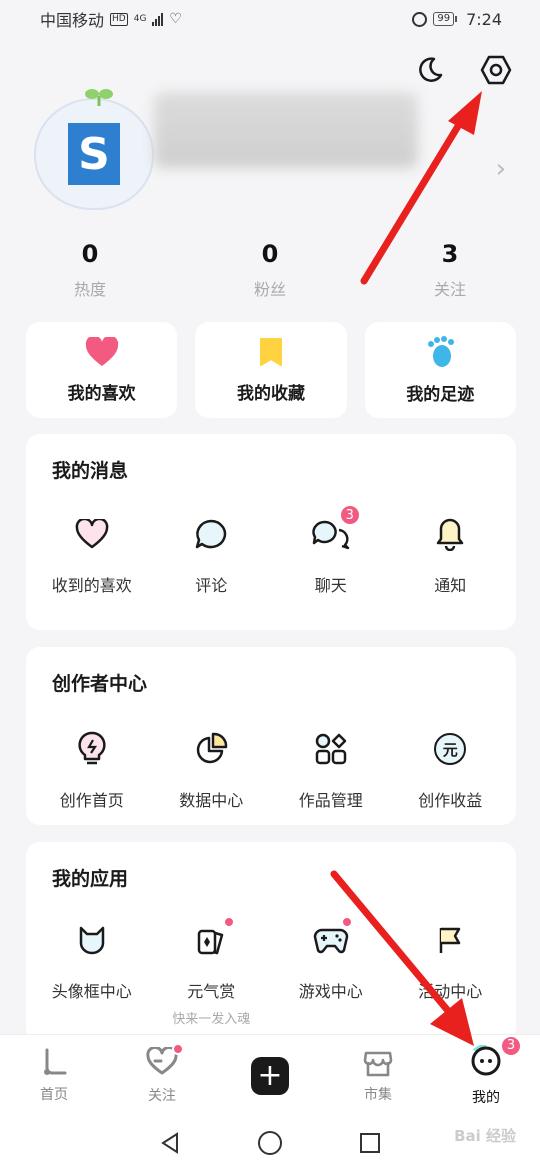 The height and width of the screenshot is (1170, 540). What do you see at coordinates (450, 585) in the screenshot?
I see `item-label: 通知` at bounding box center [450, 585].